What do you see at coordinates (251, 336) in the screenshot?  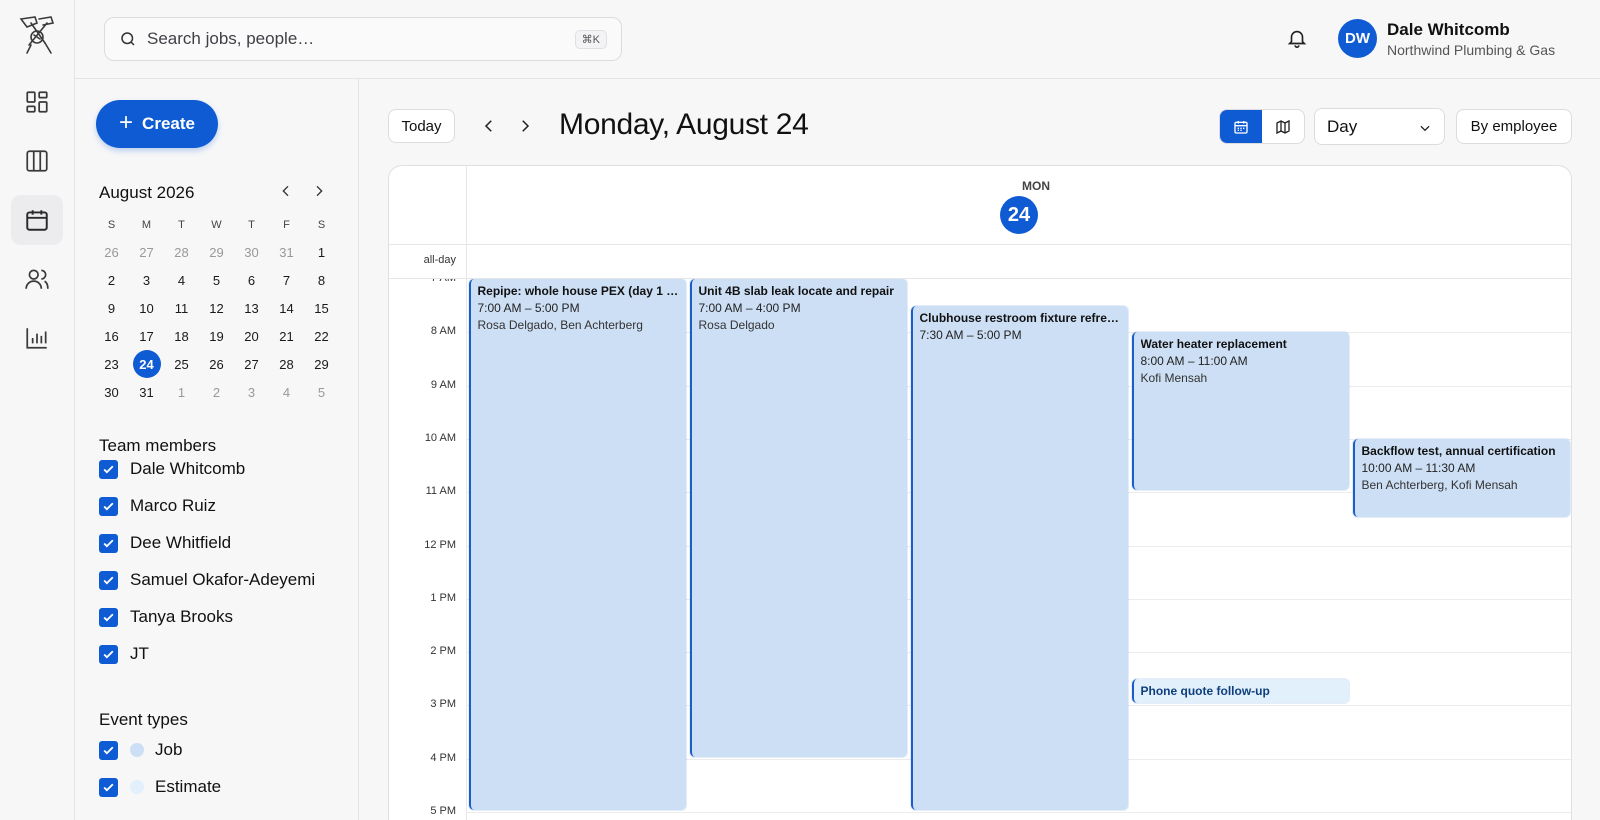 I see `mini-calendar-day: 20` at bounding box center [251, 336].